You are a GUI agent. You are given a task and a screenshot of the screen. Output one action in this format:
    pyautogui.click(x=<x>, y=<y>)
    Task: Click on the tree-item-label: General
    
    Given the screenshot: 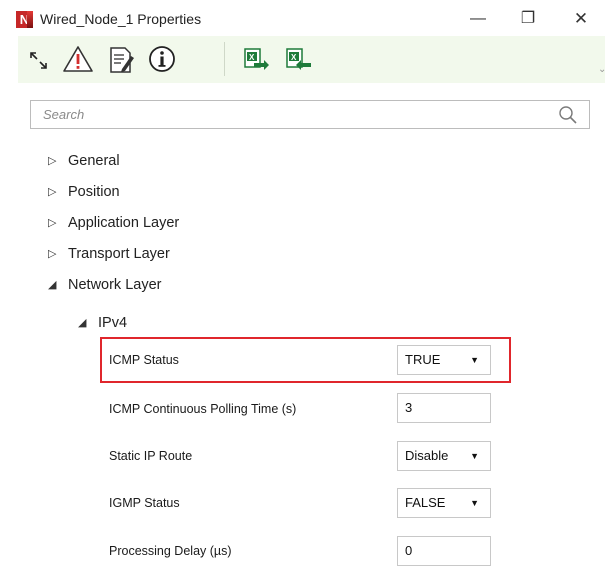 What is the action you would take?
    pyautogui.click(x=94, y=161)
    